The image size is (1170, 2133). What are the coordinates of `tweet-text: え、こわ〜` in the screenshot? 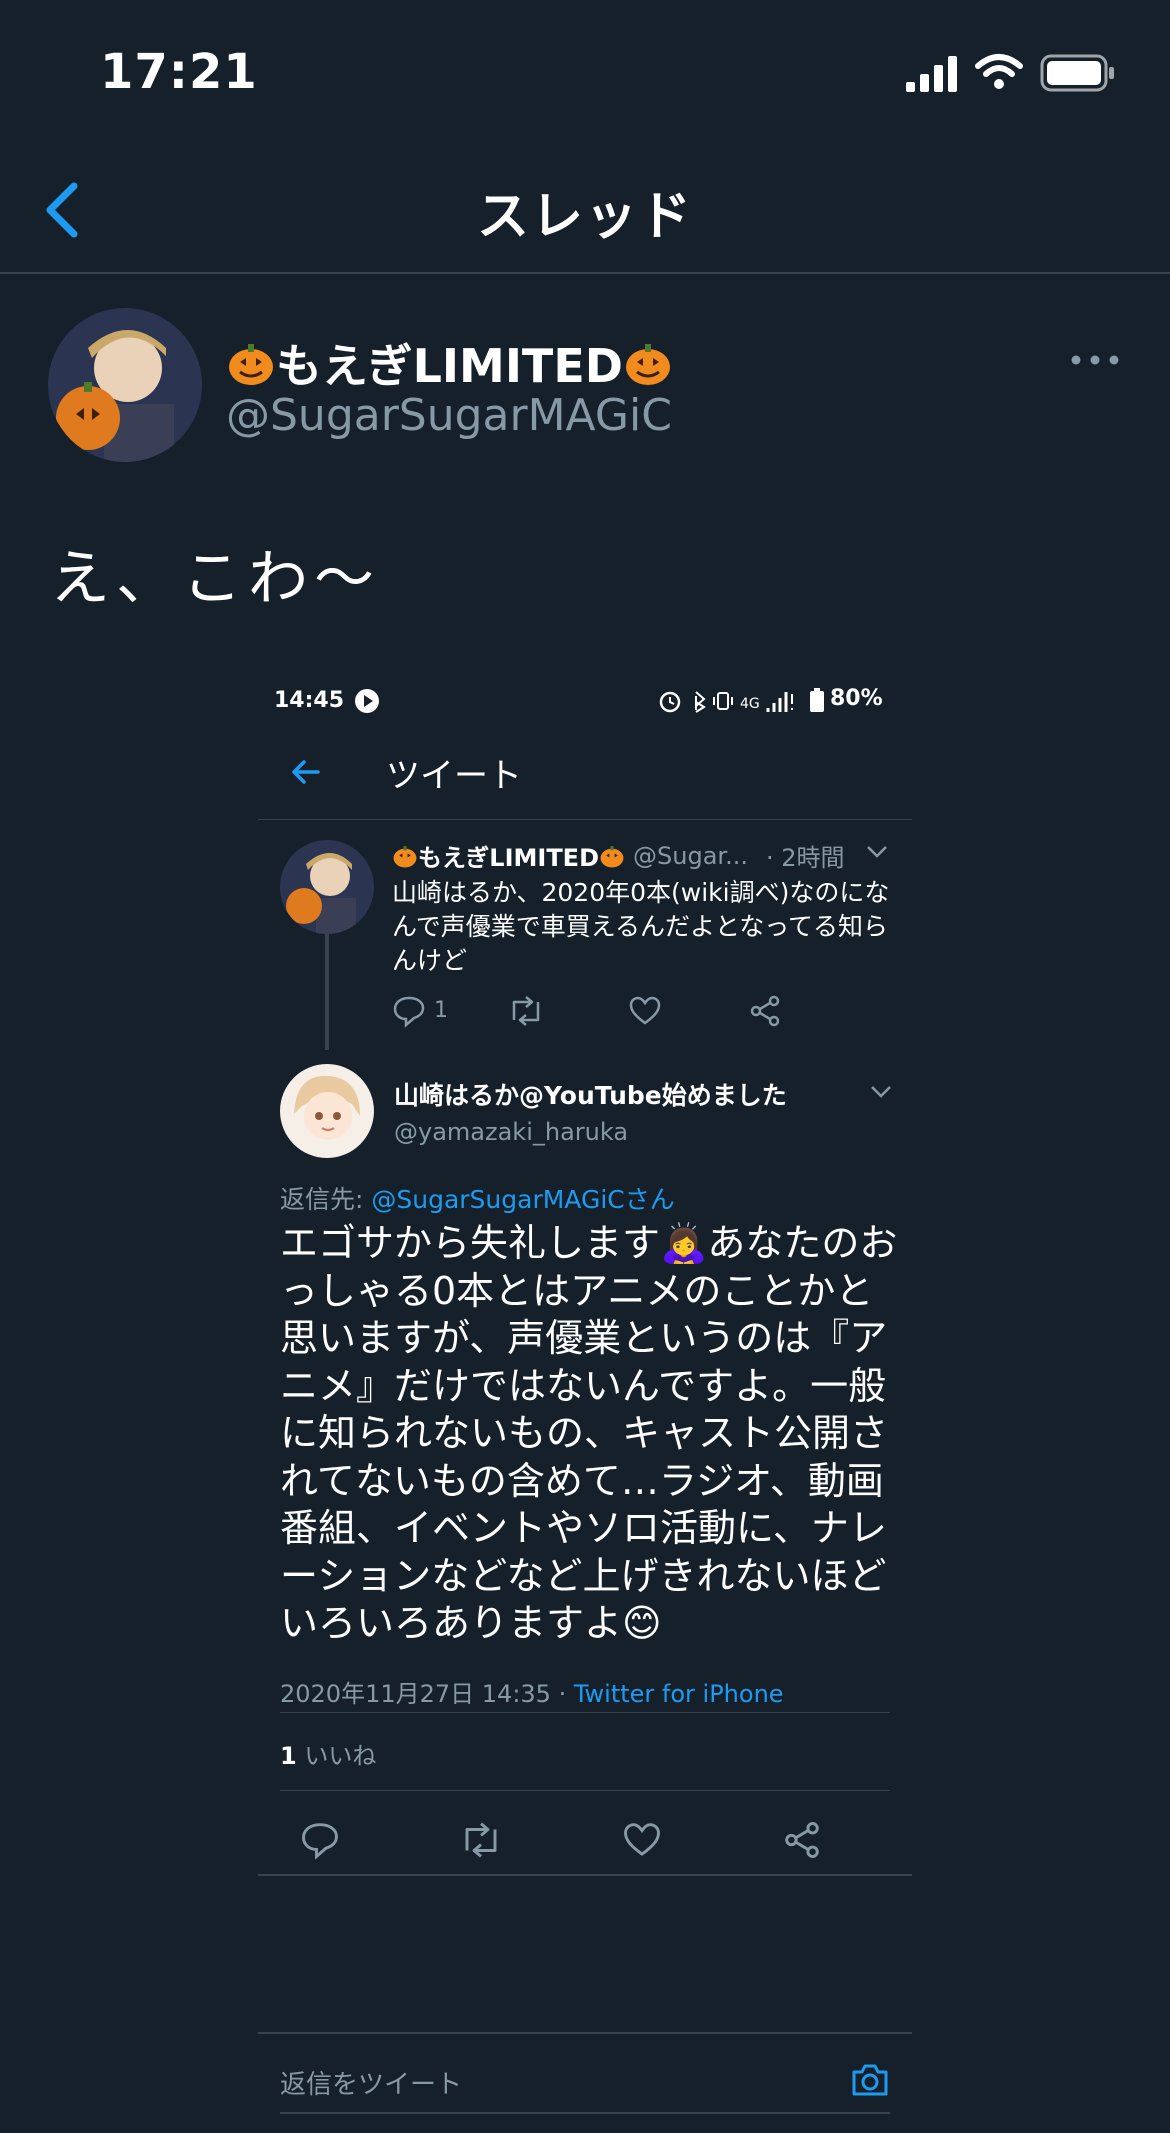 It's located at (215, 579).